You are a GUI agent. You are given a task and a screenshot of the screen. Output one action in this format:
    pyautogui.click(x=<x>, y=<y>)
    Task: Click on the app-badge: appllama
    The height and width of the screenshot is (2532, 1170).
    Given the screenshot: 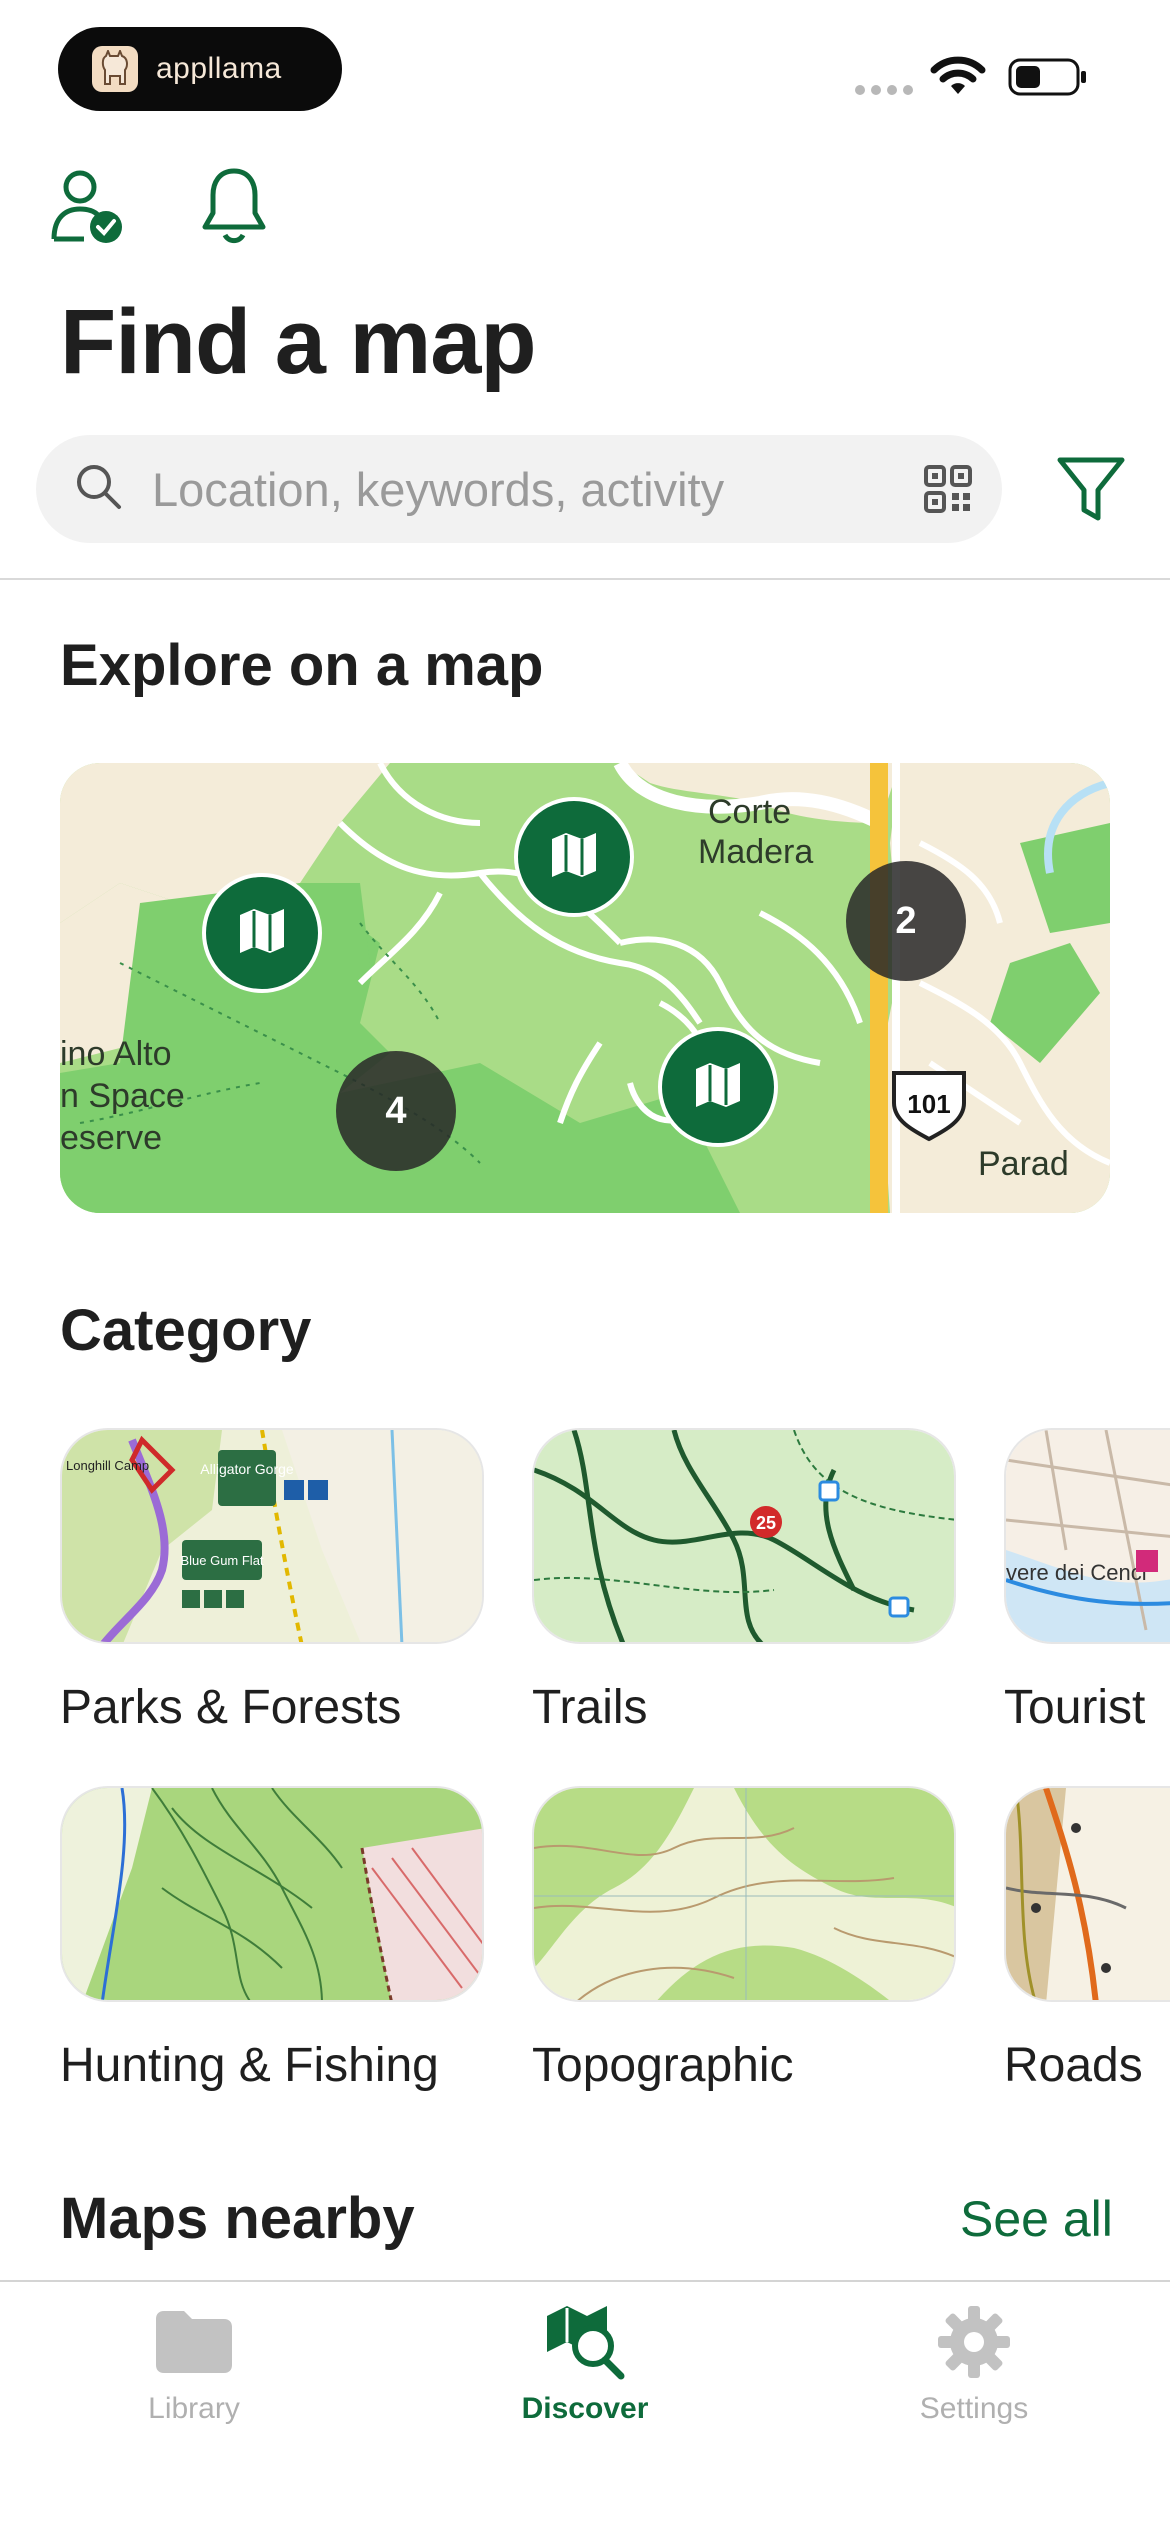 What is the action you would take?
    pyautogui.click(x=200, y=69)
    